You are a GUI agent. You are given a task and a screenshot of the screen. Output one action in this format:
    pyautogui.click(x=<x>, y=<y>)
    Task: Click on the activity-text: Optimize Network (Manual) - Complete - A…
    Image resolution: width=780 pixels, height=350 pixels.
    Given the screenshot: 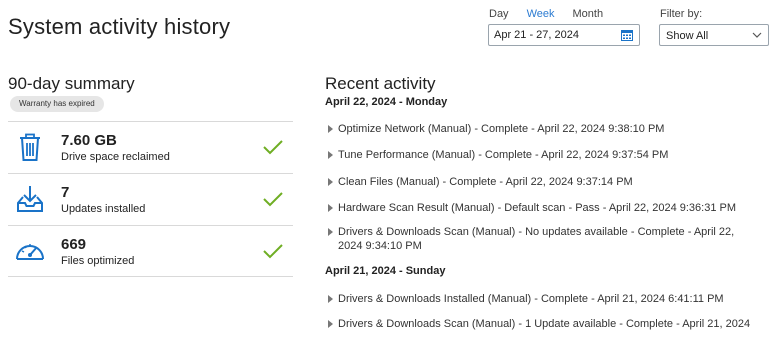 What is the action you would take?
    pyautogui.click(x=501, y=129)
    